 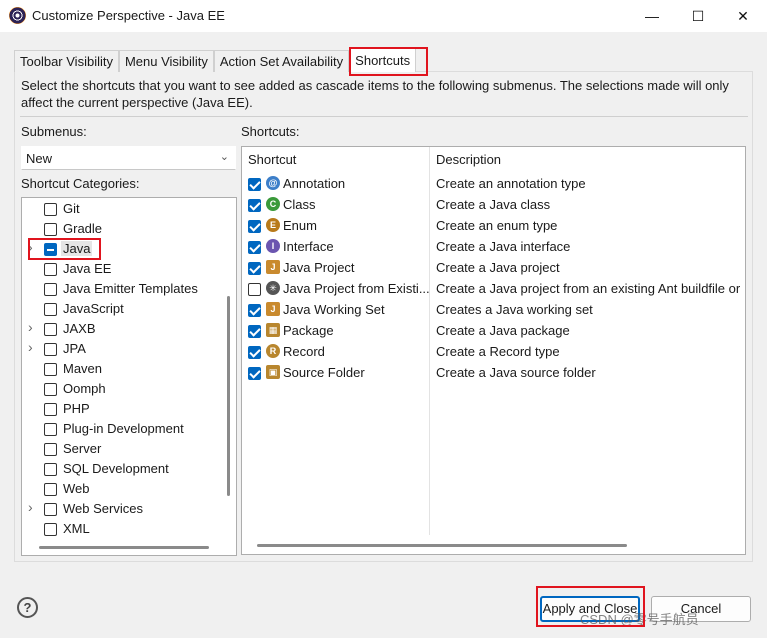 What do you see at coordinates (319, 267) in the screenshot?
I see `shortcut-name: Java Project` at bounding box center [319, 267].